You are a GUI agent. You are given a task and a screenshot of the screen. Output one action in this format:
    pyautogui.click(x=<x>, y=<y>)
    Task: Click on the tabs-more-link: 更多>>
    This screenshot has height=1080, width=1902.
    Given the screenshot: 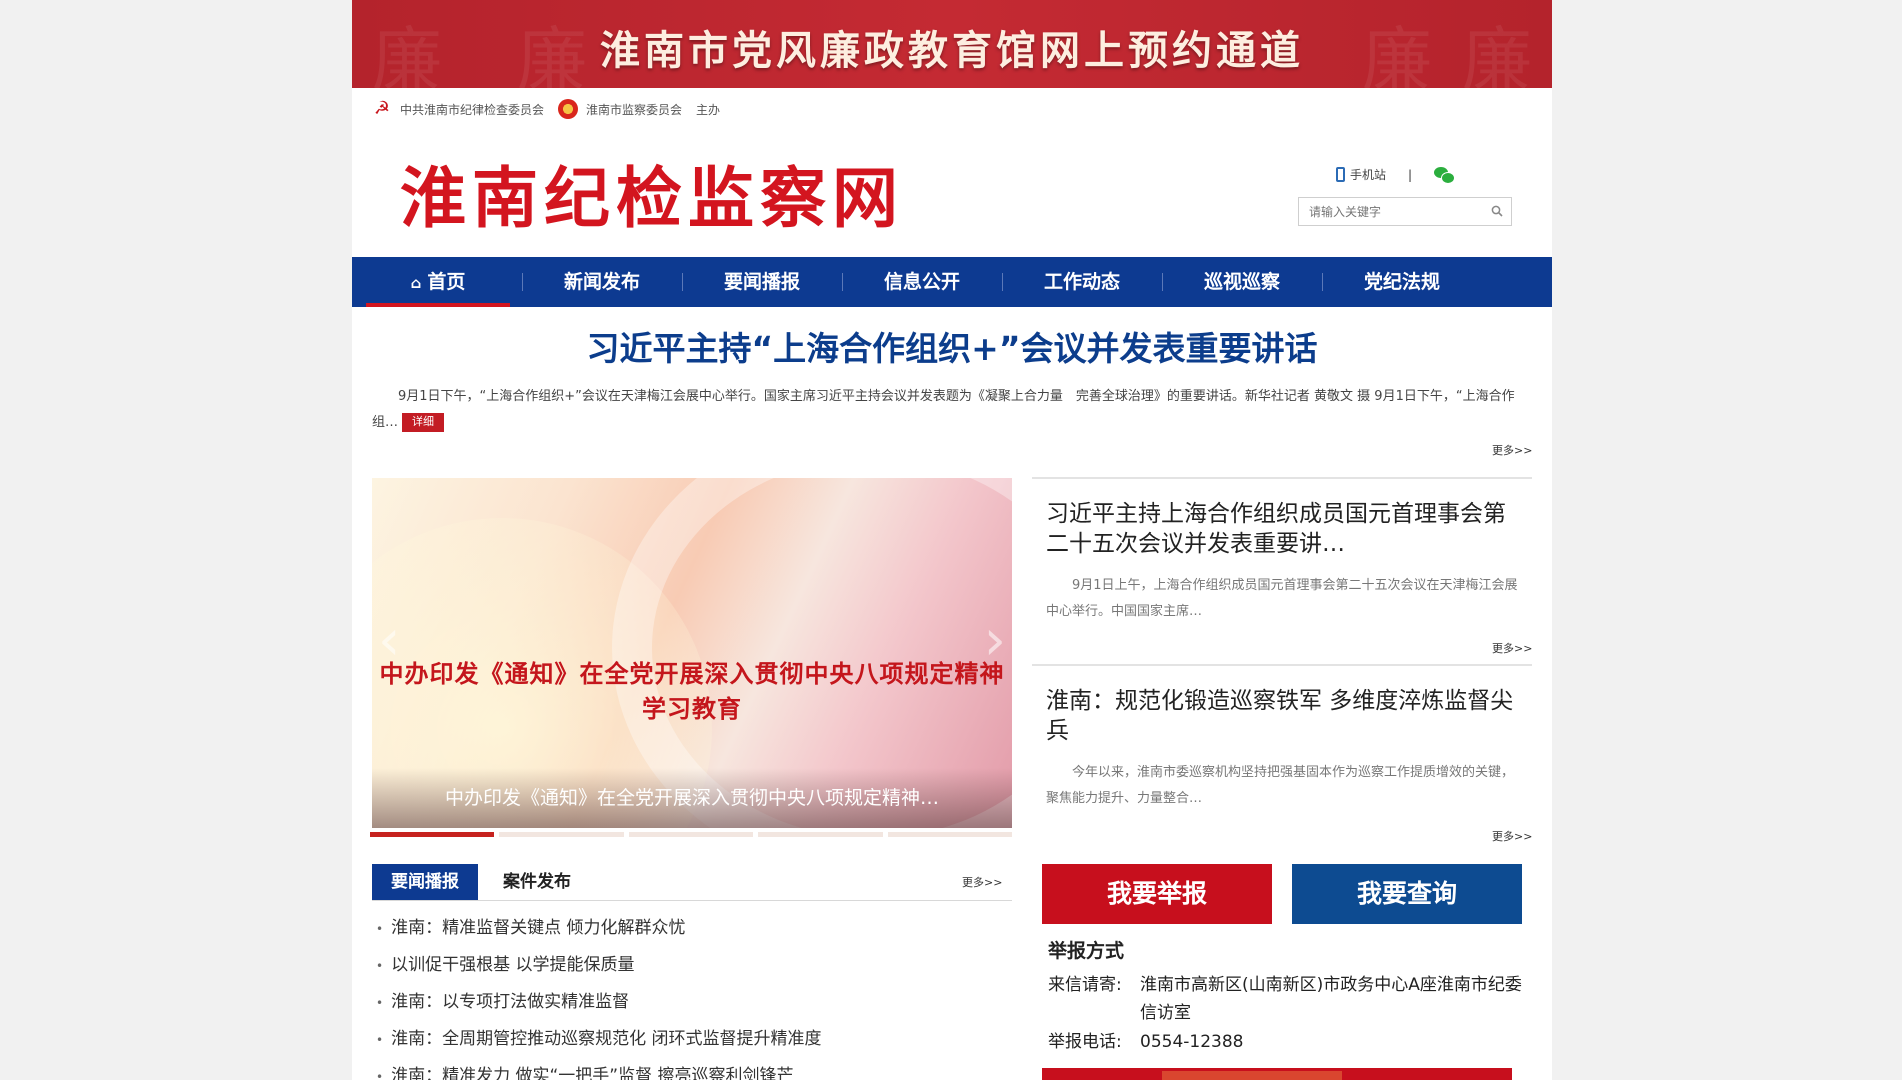 What is the action you would take?
    pyautogui.click(x=982, y=882)
    